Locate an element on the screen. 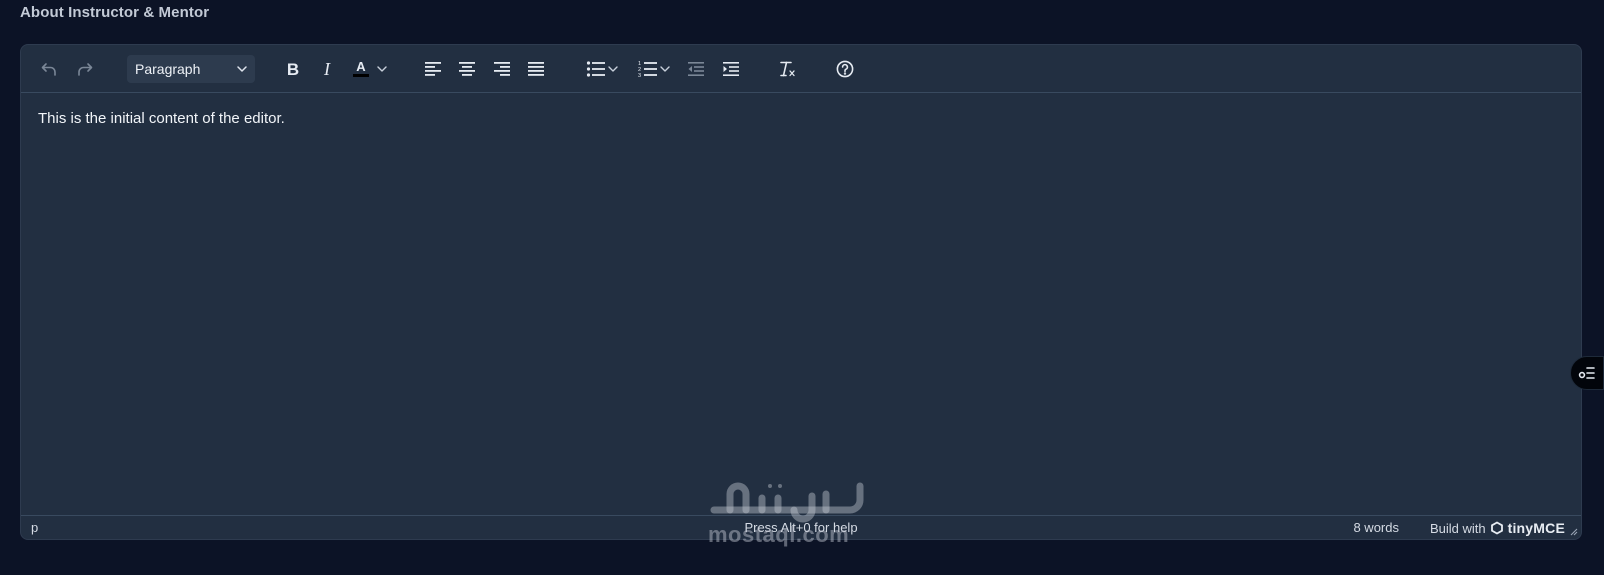 Image resolution: width=1604 pixels, height=575 pixels. help-button is located at coordinates (845, 69).